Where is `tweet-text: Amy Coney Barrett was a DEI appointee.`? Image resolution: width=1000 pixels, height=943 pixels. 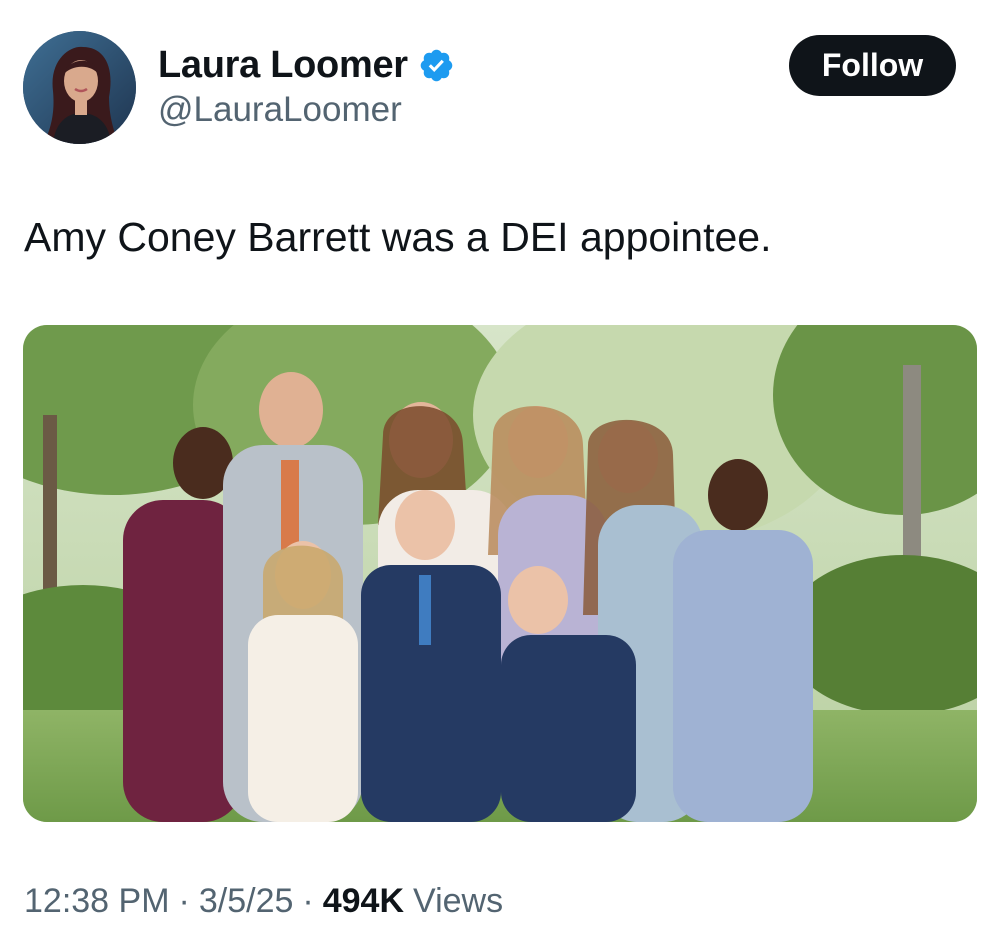 tweet-text: Amy Coney Barrett was a DEI appointee. is located at coordinates (398, 237).